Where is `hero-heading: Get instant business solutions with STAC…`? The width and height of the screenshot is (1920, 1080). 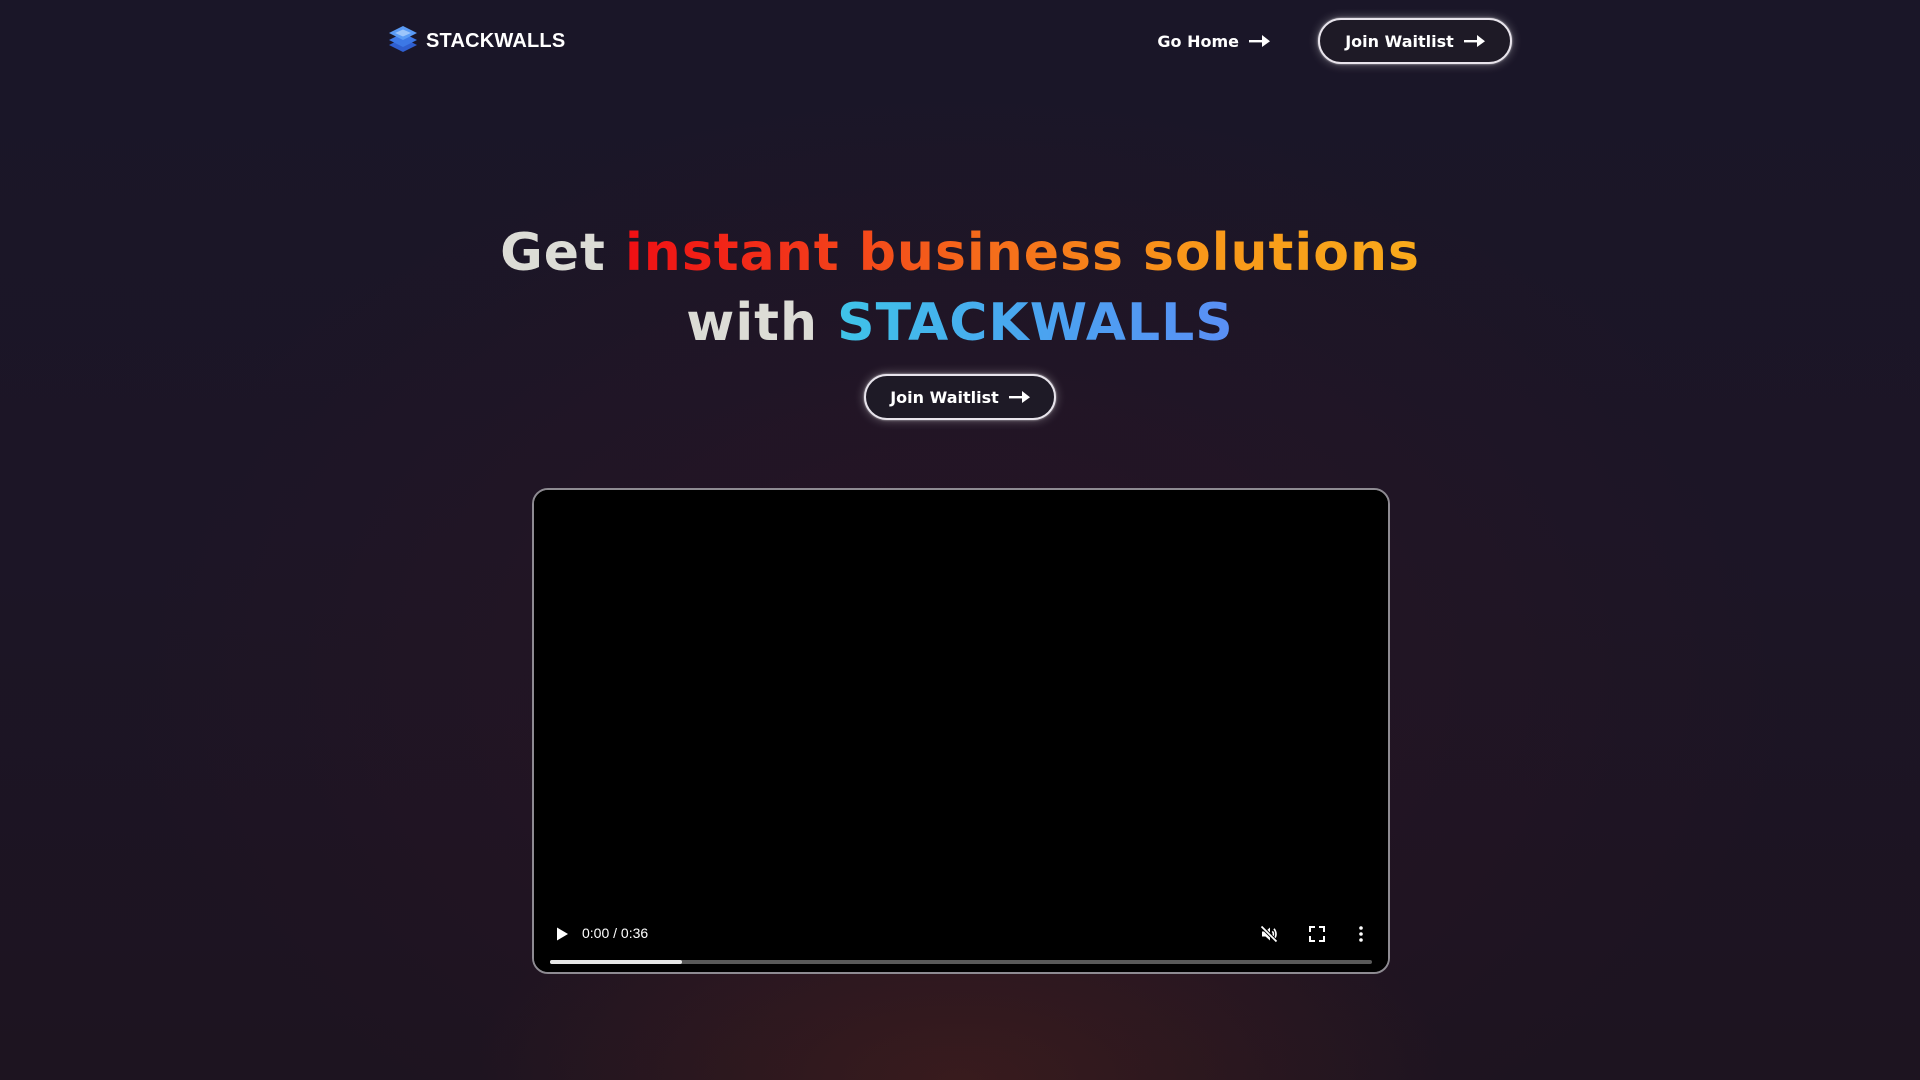 hero-heading: Get instant business solutions with STAC… is located at coordinates (960, 288).